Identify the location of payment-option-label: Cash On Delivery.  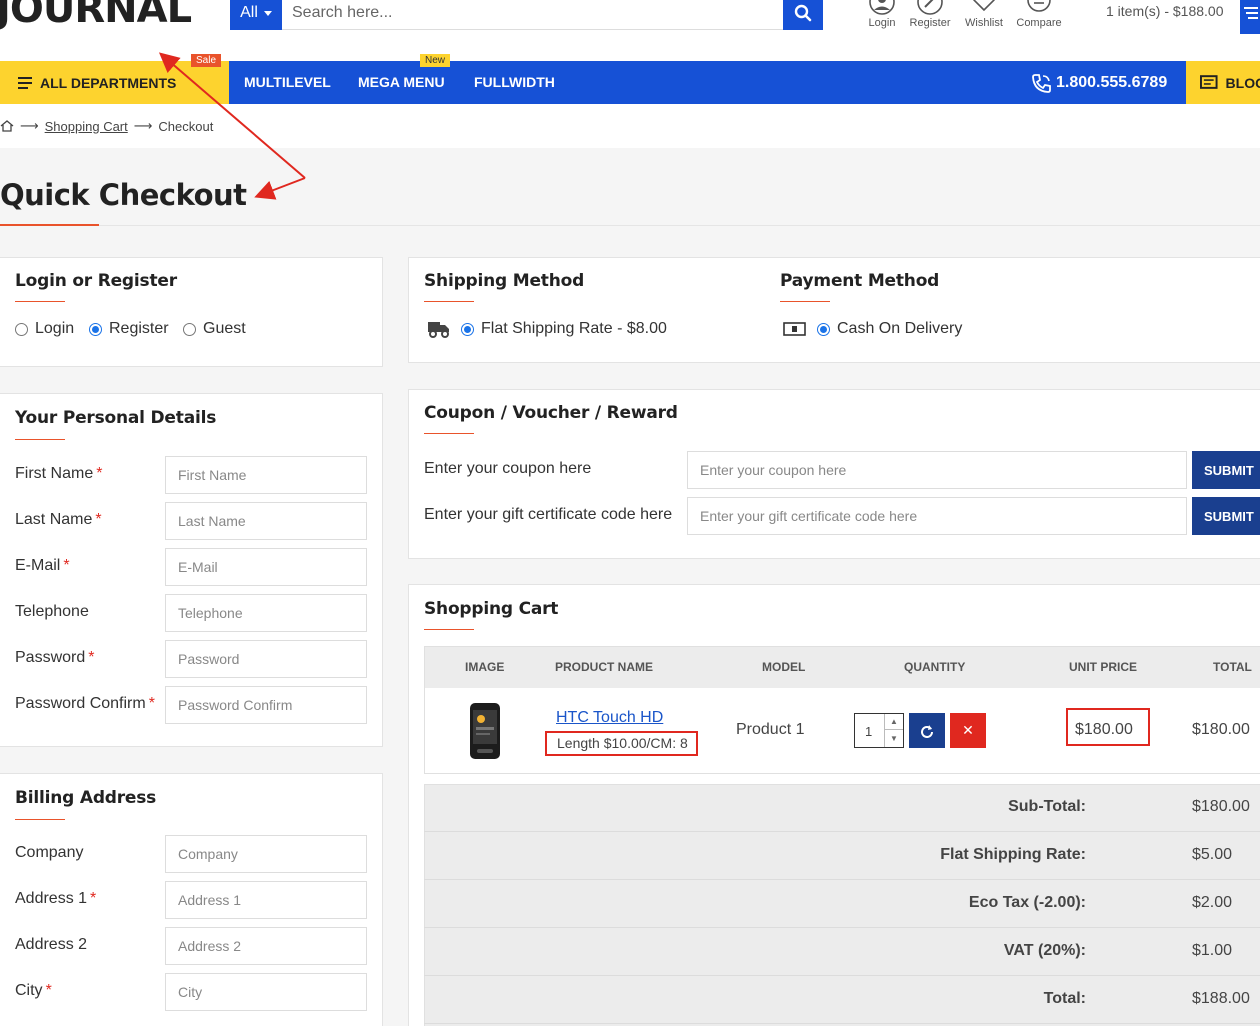
(900, 328).